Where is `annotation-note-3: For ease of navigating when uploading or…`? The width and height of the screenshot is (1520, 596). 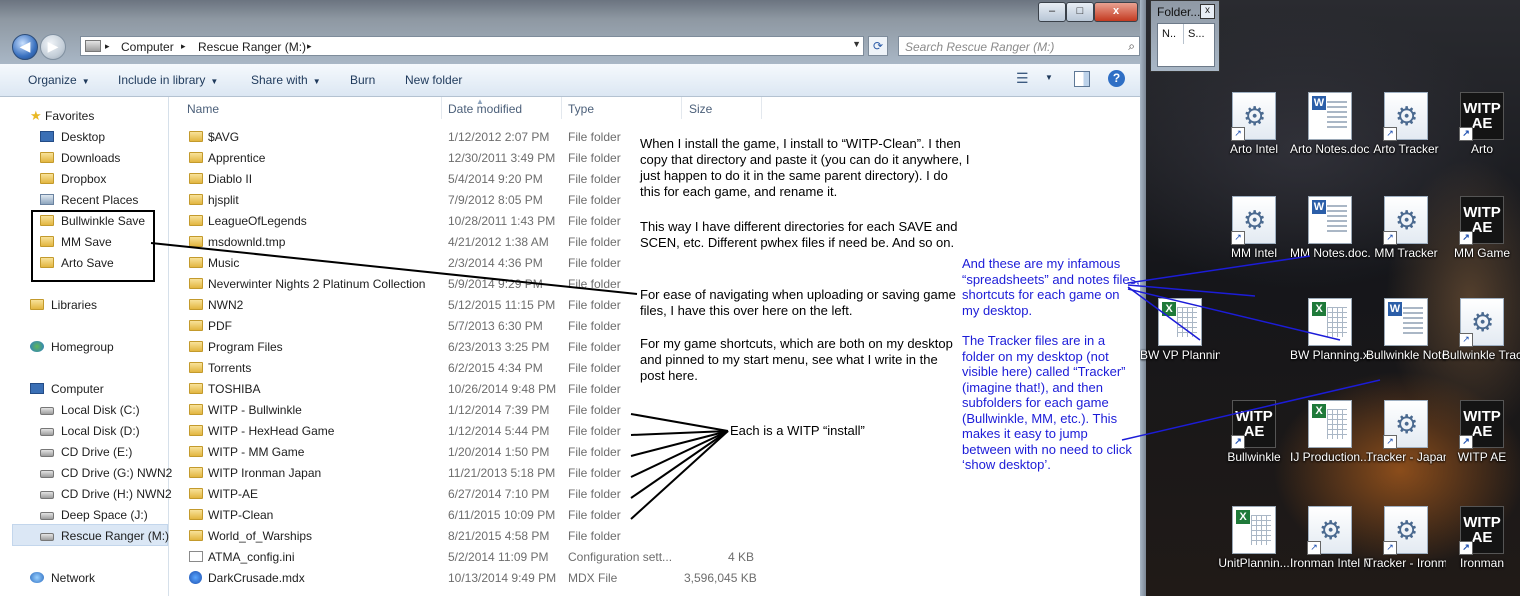 annotation-note-3: For ease of navigating when uploading or… is located at coordinates (798, 302).